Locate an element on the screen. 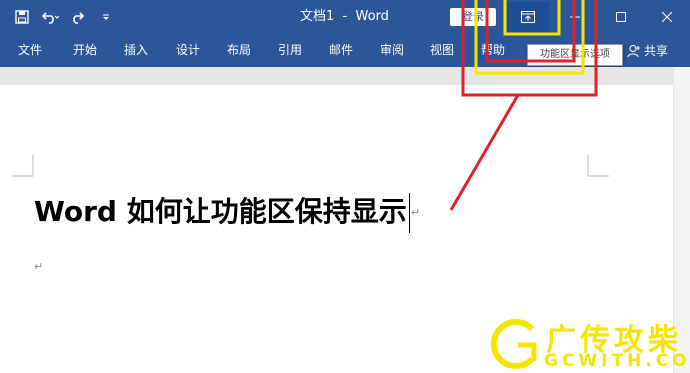 This screenshot has height=373, width=690. title-bar: 文档1 - Word 登录 is located at coordinates (345, 17).